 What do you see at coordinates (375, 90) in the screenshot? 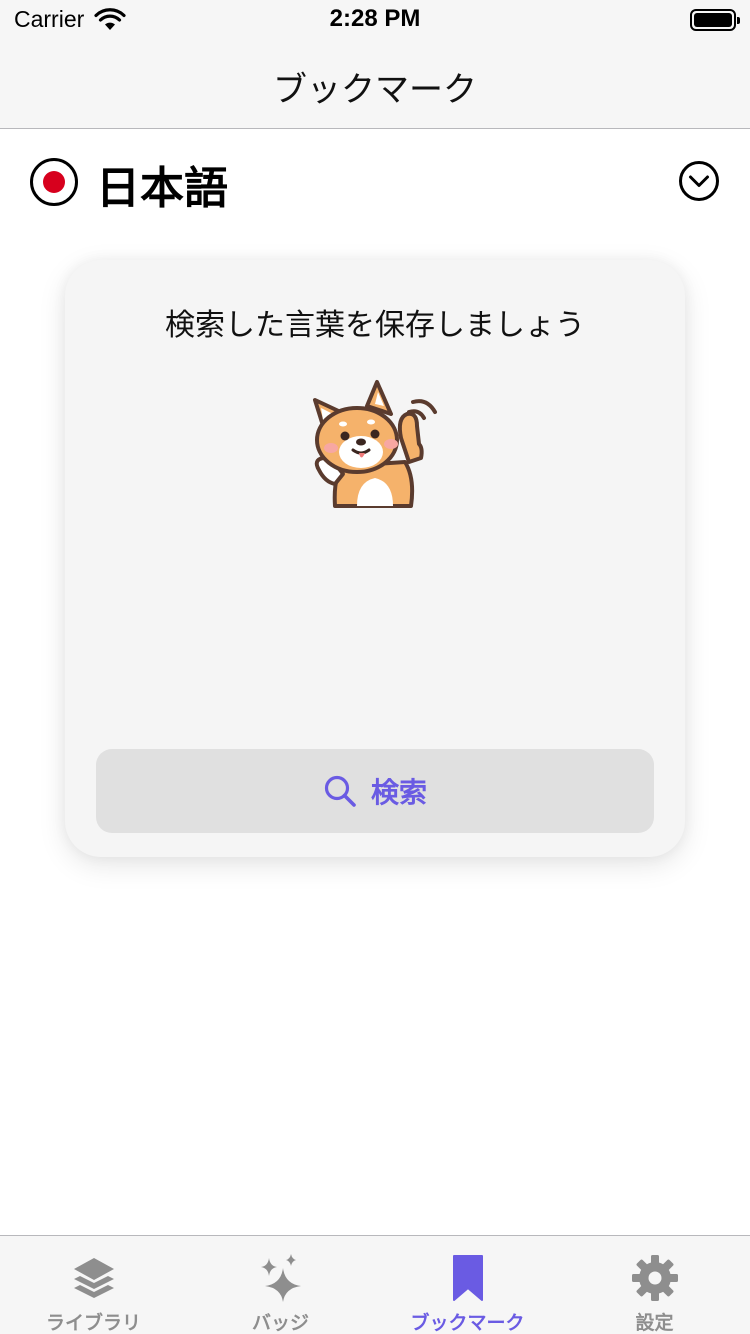
I see `page-title: ブックマーク` at bounding box center [375, 90].